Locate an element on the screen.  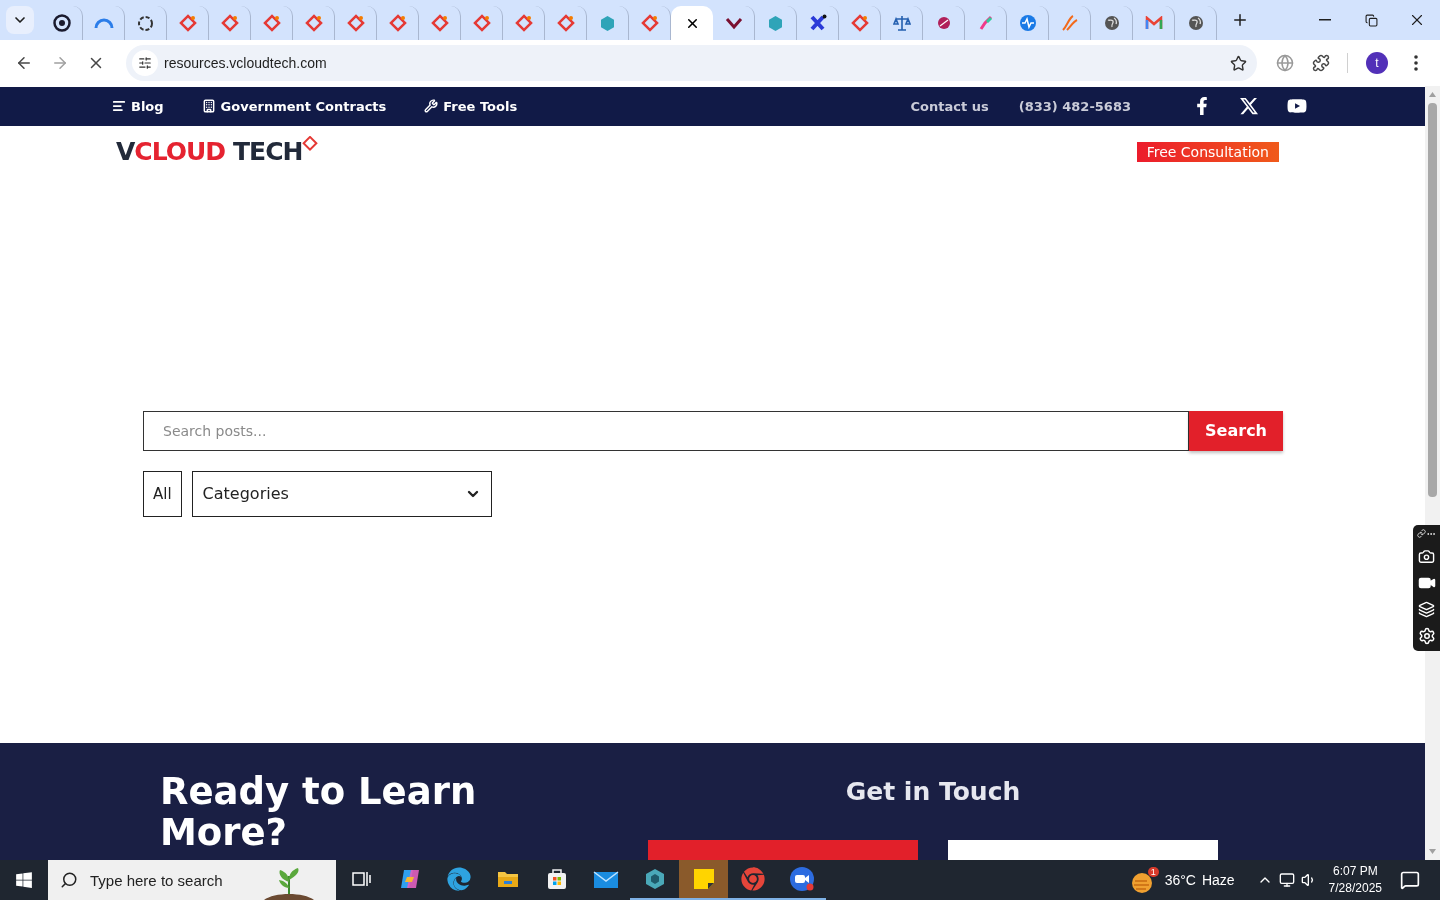
scrollbar-thumb is located at coordinates (1432, 300).